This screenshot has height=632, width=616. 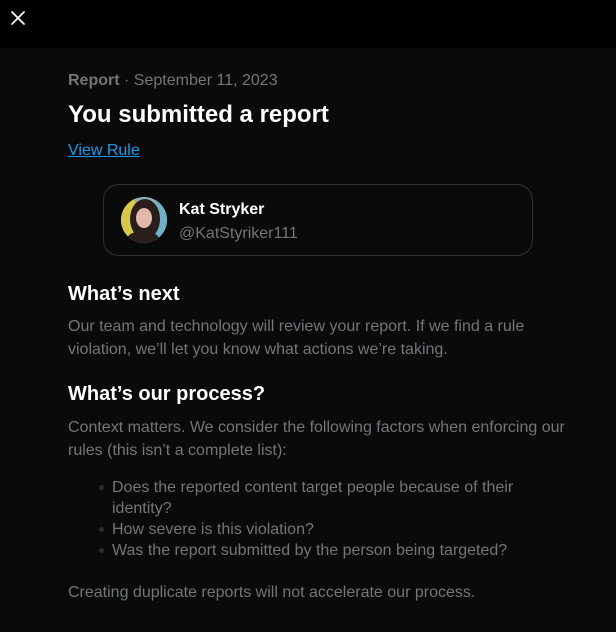 What do you see at coordinates (205, 80) in the screenshot?
I see `report-date: September 11, 2023` at bounding box center [205, 80].